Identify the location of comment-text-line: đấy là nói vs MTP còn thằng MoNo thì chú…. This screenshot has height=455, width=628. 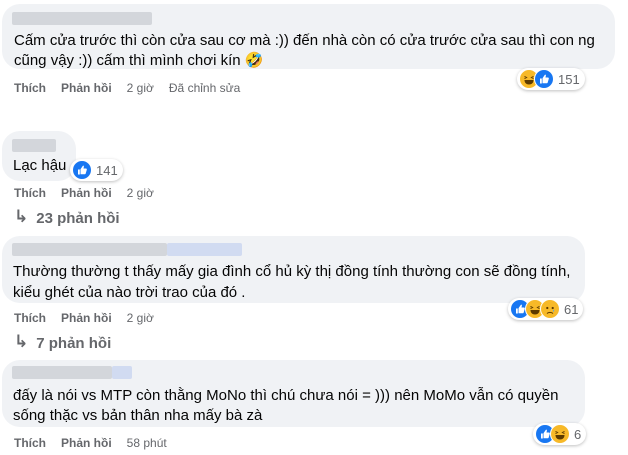
(286, 395).